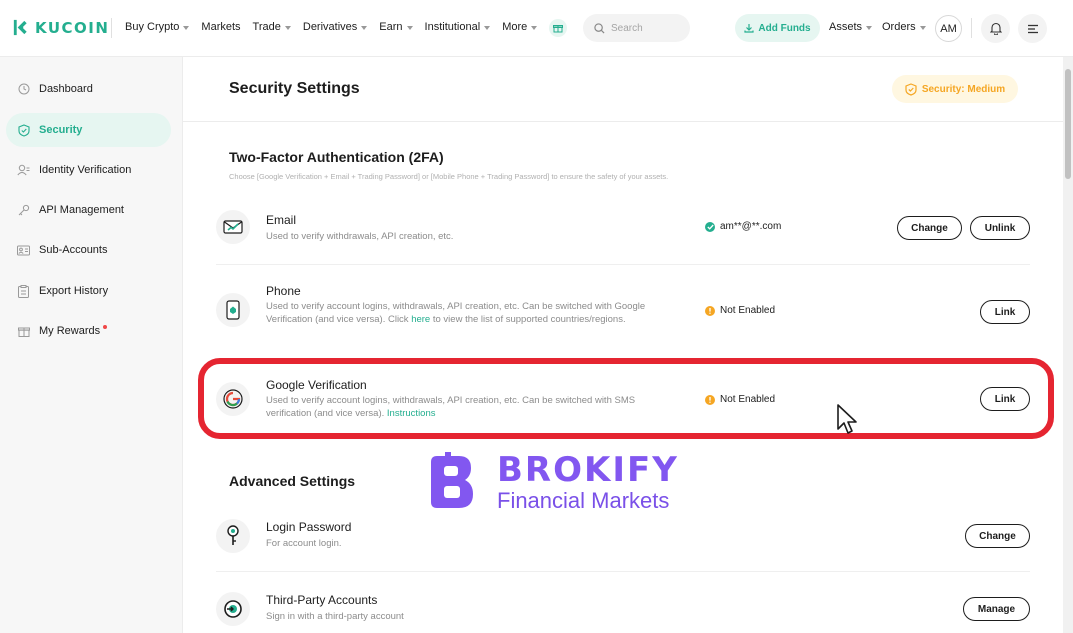 The height and width of the screenshot is (633, 1073). I want to click on nav-markets: Markets, so click(220, 27).